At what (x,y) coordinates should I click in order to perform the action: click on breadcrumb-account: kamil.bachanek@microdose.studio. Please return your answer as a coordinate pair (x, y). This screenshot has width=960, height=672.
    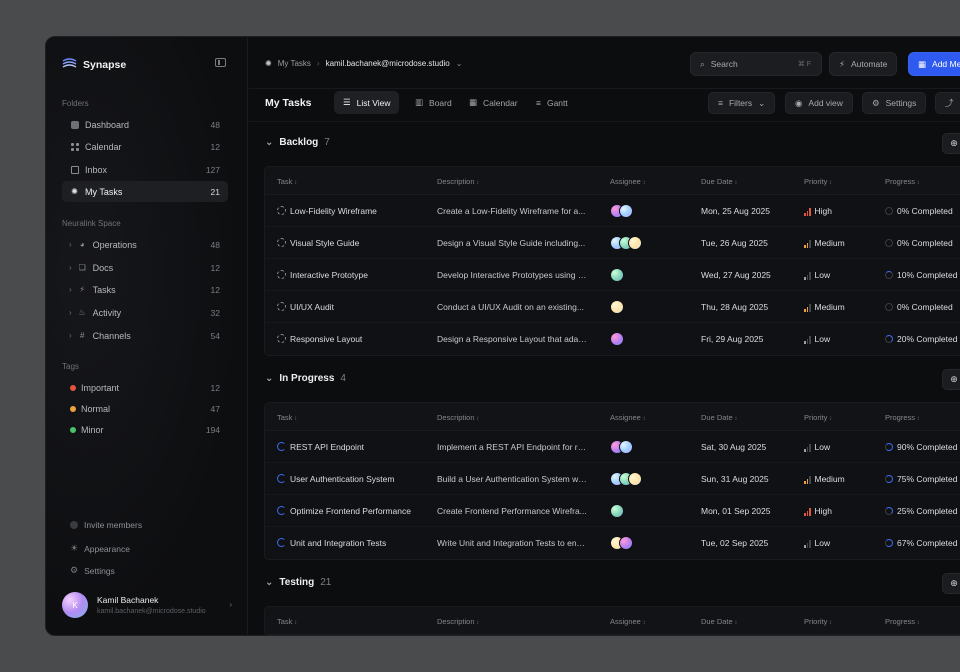
    Looking at the image, I should click on (388, 63).